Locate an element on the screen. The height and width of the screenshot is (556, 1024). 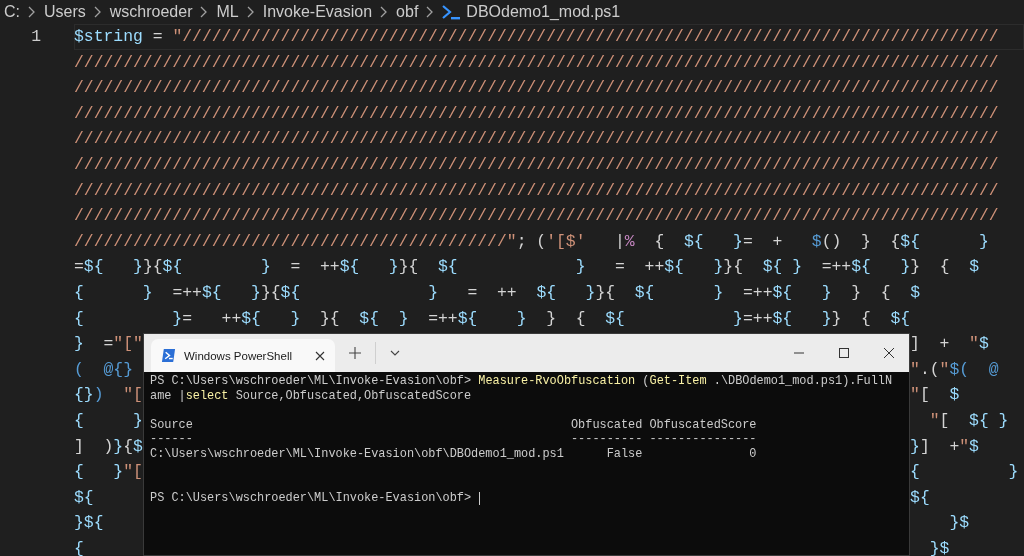
code-line: ( @{} is located at coordinates (104, 369).